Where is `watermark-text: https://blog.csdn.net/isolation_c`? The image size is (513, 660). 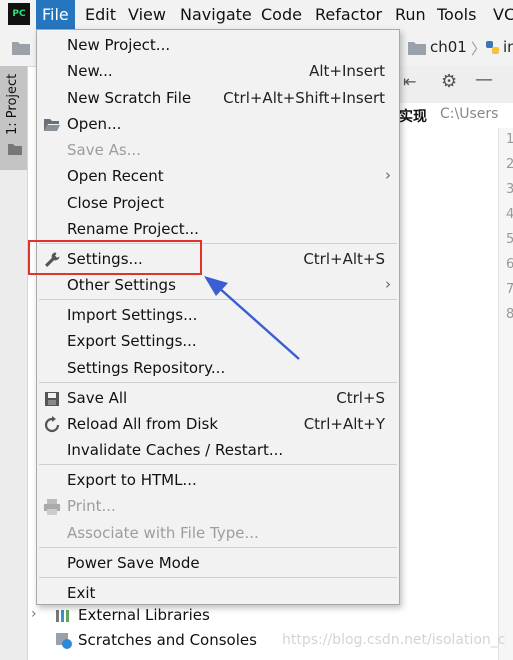
watermark-text: https://blog.csdn.net/isolation_c is located at coordinates (394, 640).